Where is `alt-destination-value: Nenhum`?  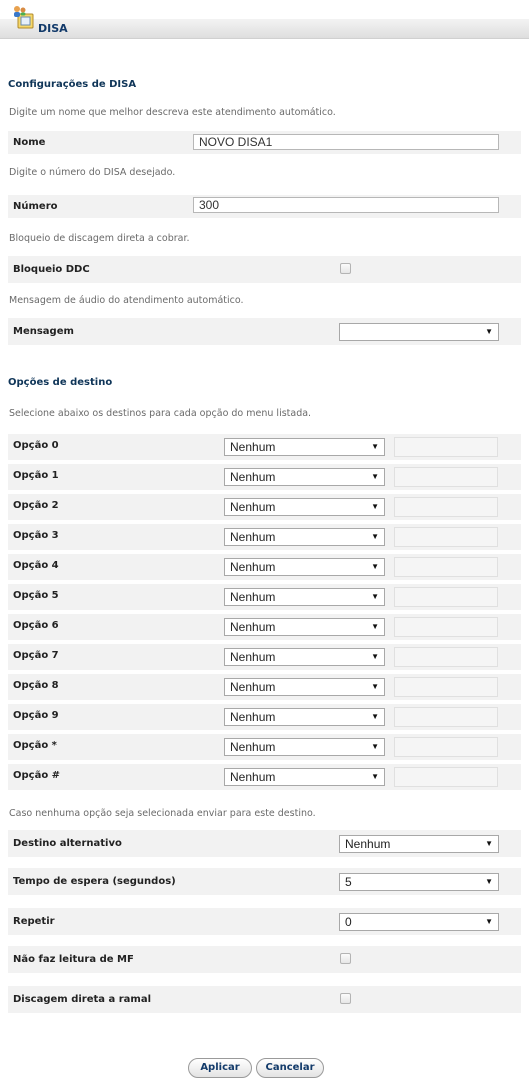
alt-destination-value: Nenhum is located at coordinates (368, 844).